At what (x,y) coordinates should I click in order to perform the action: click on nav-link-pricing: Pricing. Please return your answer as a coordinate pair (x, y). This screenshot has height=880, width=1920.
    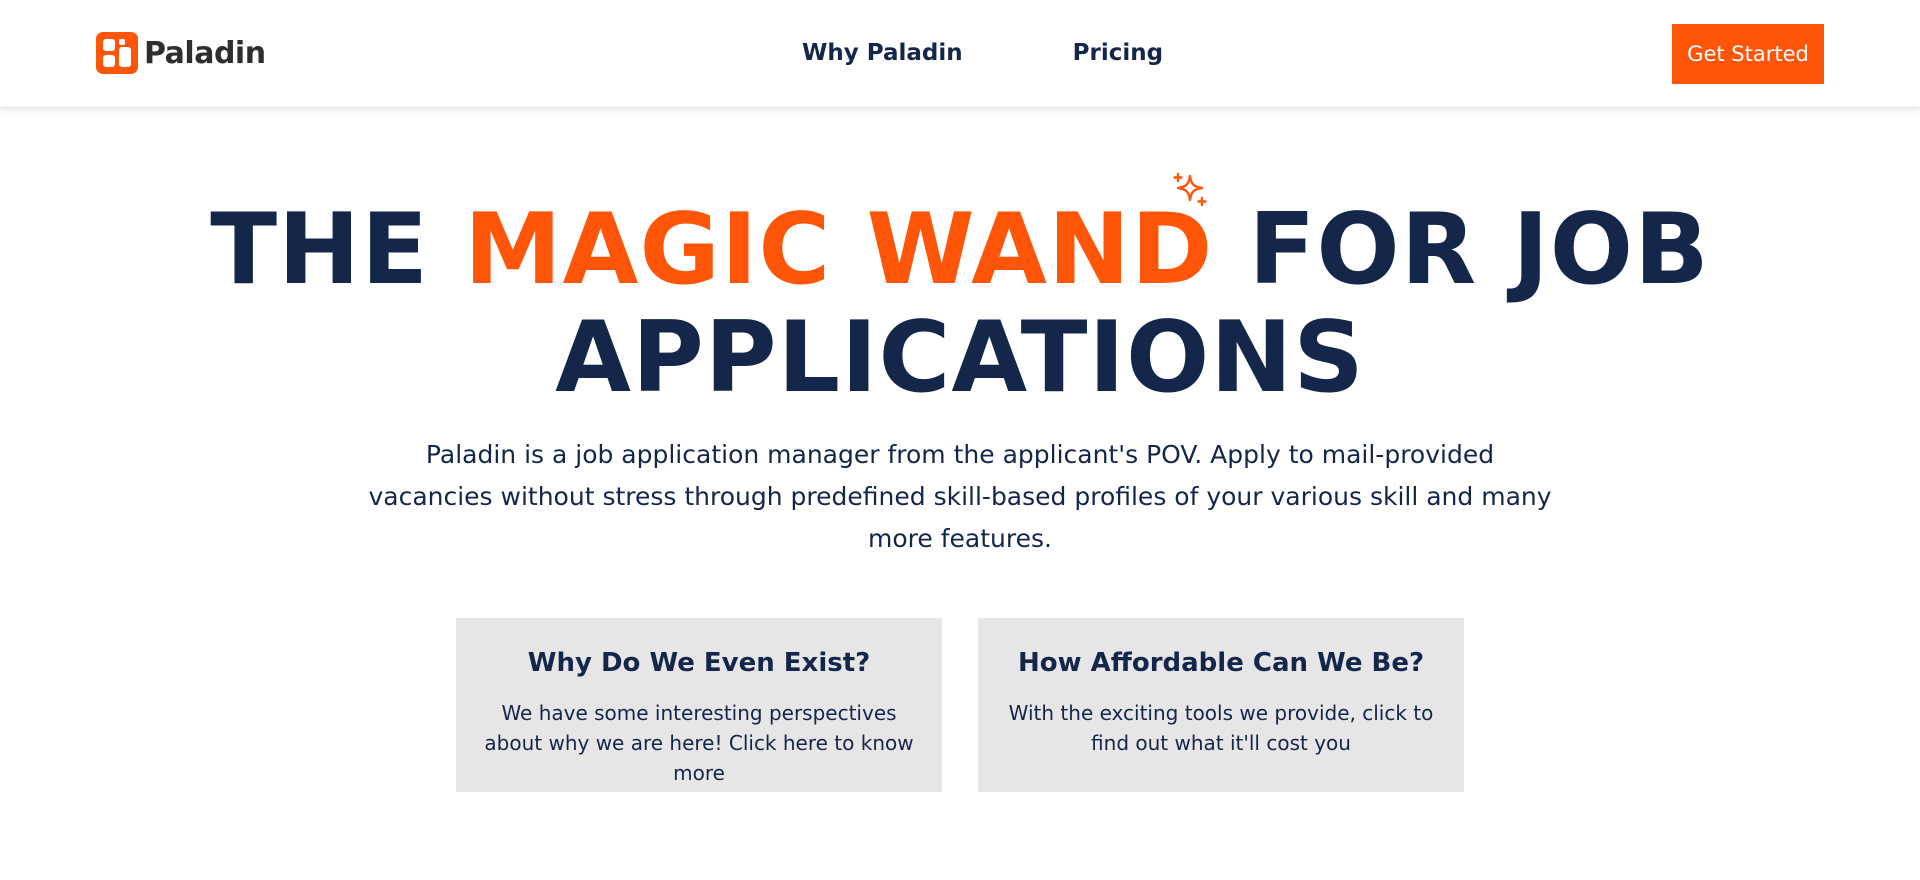
    Looking at the image, I should click on (1118, 53).